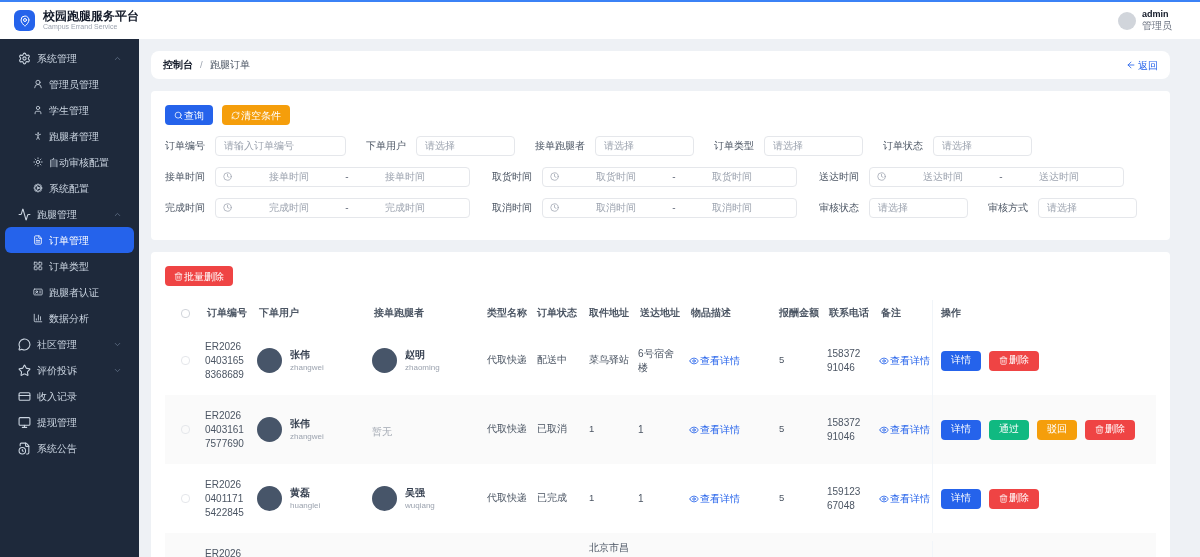  I want to click on sidebar-item: 社区管理, so click(69, 344).